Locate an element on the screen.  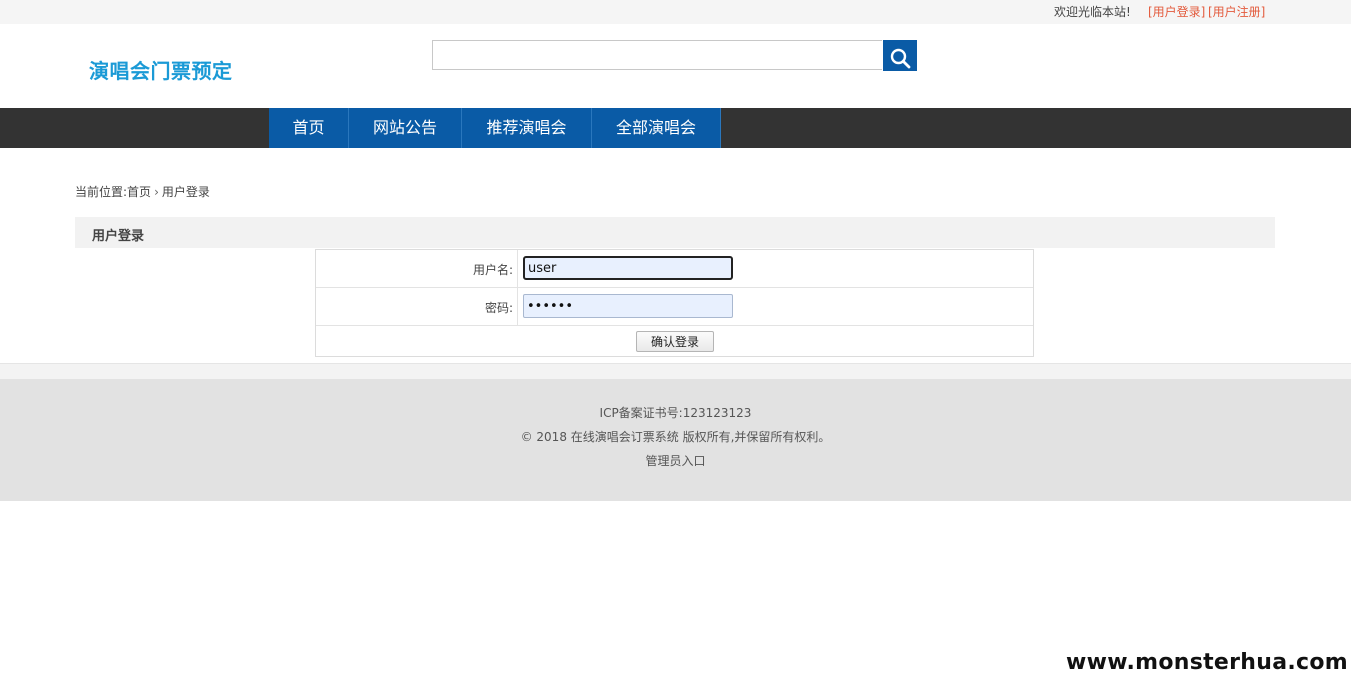
search-input is located at coordinates (657, 55).